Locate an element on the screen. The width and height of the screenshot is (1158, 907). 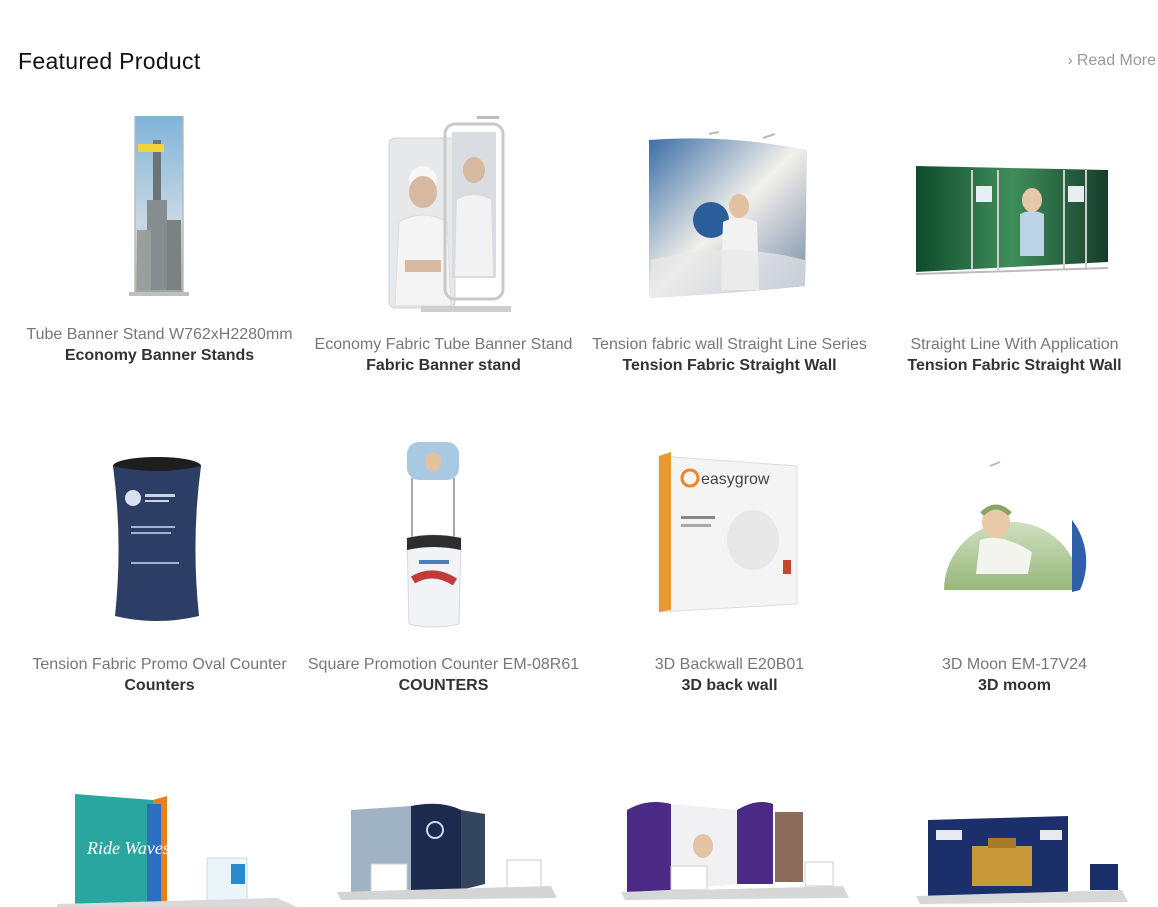
product-name: Tension Fabric Promo Oval Counter is located at coordinates (159, 665).